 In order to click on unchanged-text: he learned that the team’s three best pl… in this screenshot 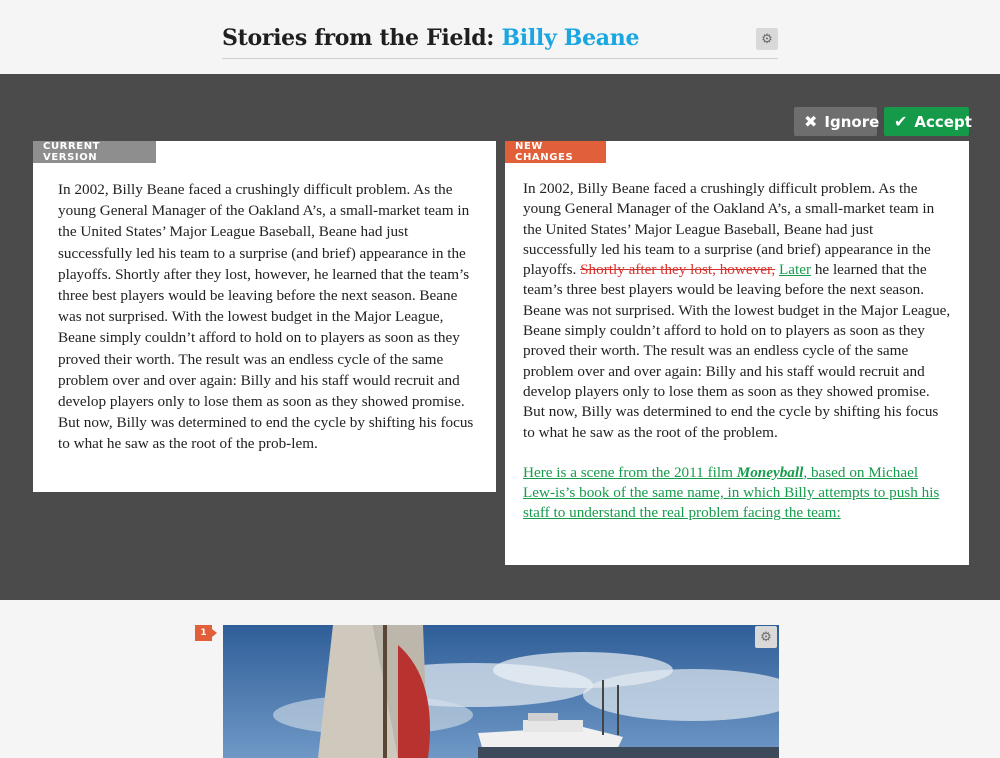, I will do `click(737, 351)`.